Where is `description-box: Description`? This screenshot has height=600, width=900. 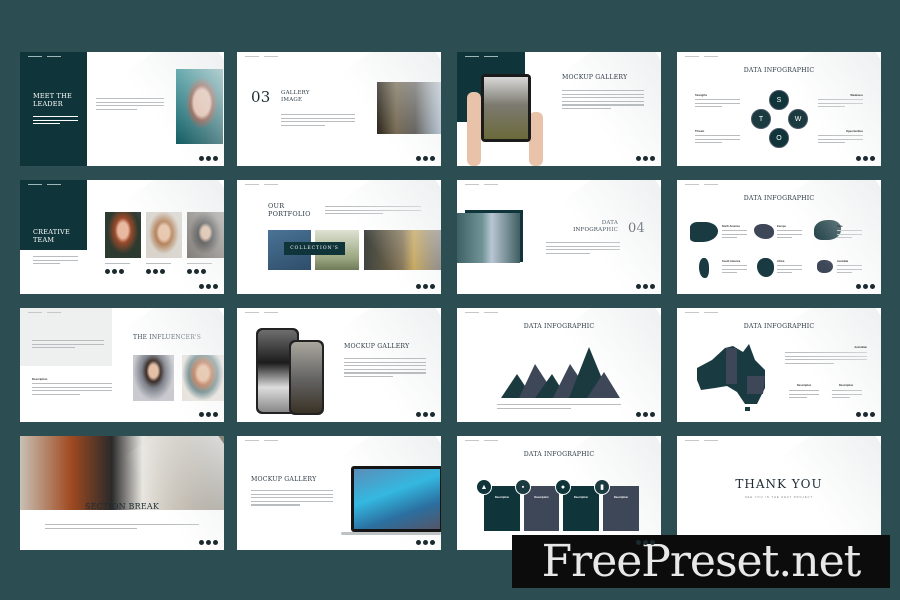
description-box: Description is located at coordinates (621, 508).